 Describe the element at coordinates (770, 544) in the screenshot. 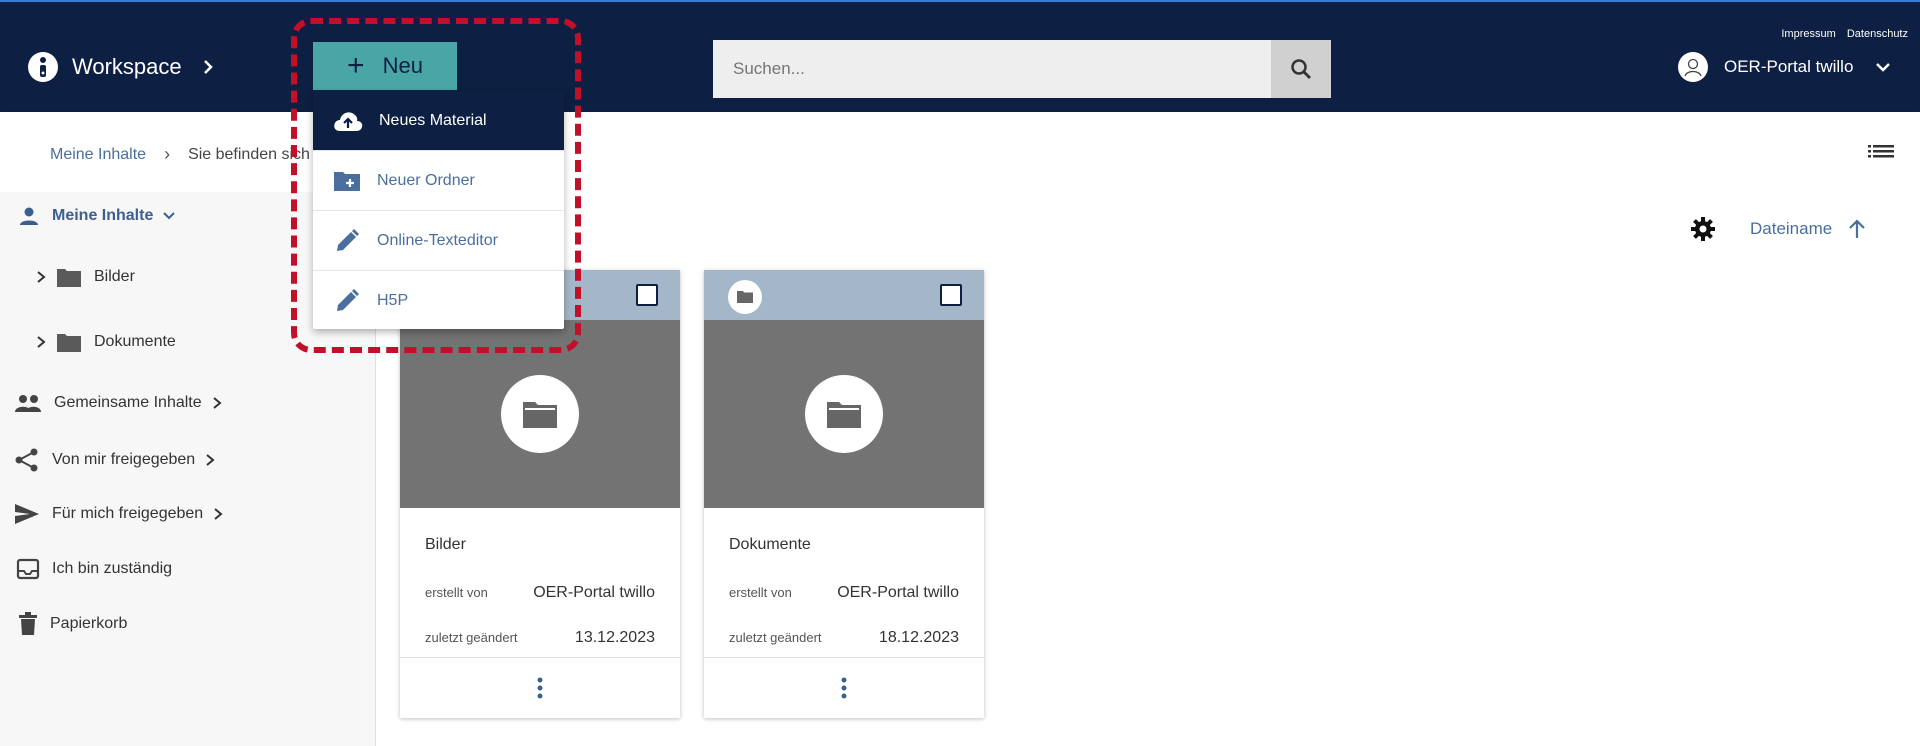

I see `card-title: Dokumente` at that location.